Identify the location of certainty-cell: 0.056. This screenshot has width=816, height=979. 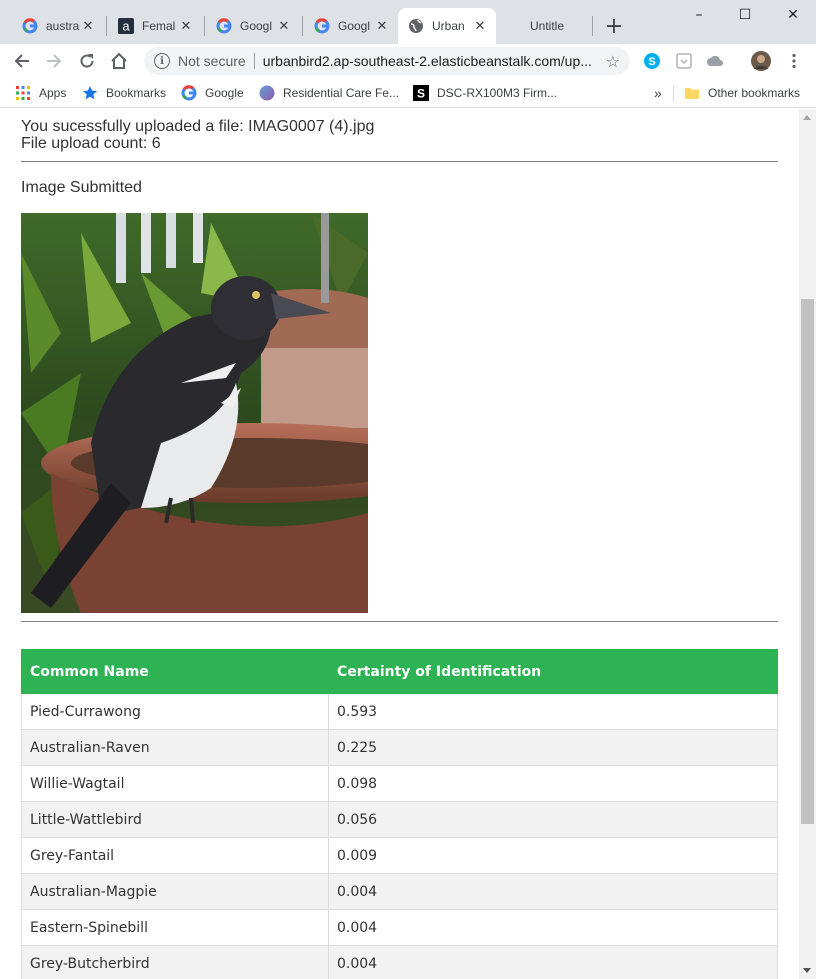
(553, 819).